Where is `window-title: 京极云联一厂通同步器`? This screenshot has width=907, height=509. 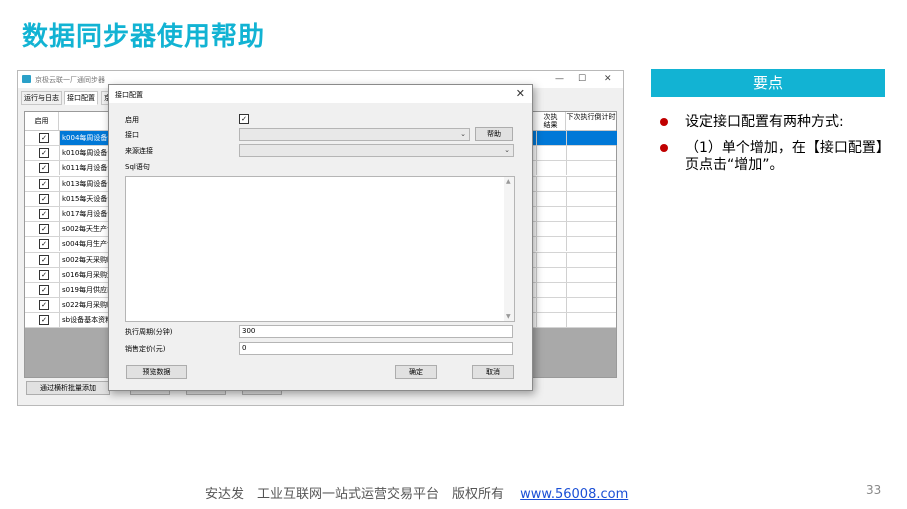
window-title: 京极云联一厂通同步器 is located at coordinates (70, 80).